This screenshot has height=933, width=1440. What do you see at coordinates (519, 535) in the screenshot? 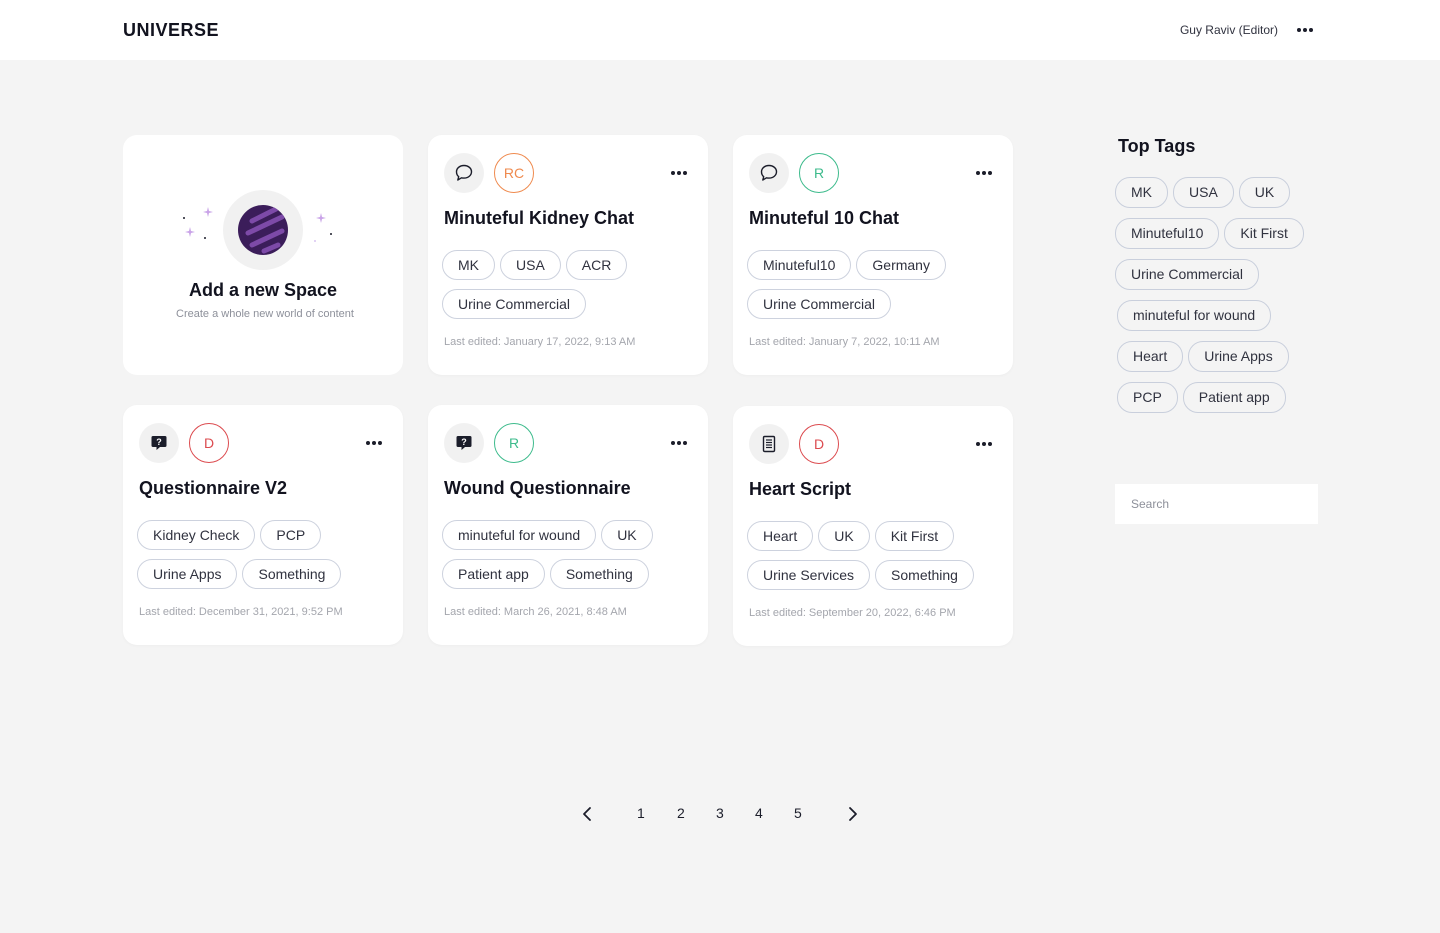
I see `tag: minuteful for wound` at bounding box center [519, 535].